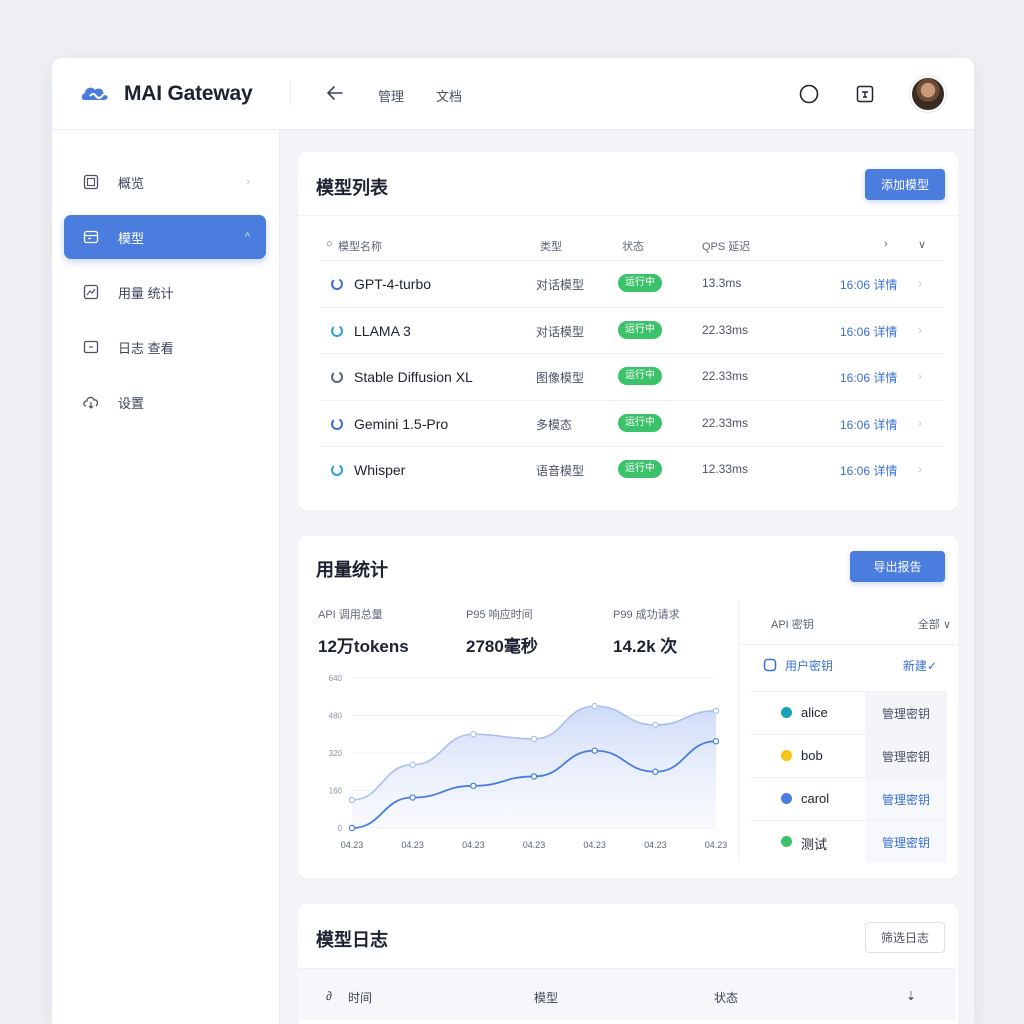  I want to click on chevron-down-icon: ∨, so click(922, 244).